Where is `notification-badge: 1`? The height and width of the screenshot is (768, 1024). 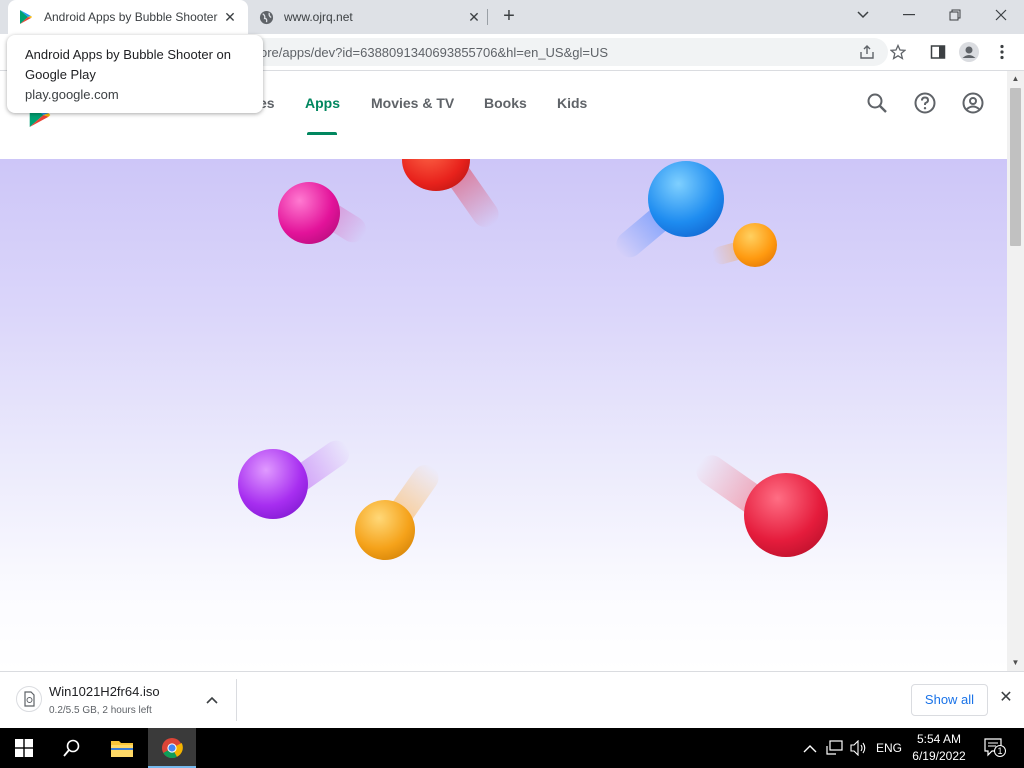 notification-badge: 1 is located at coordinates (1000, 751).